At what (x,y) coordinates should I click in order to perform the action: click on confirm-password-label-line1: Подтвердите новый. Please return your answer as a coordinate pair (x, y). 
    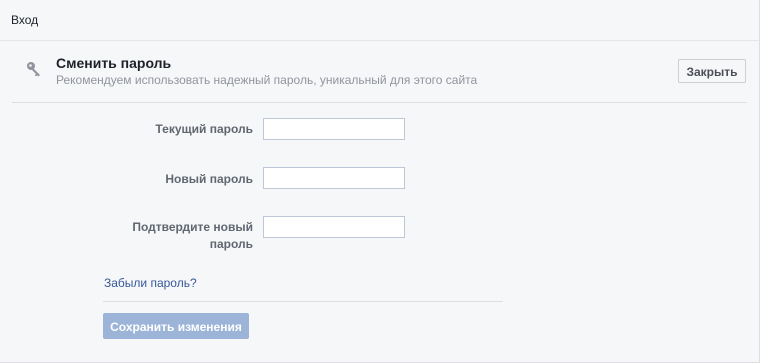
    Looking at the image, I should click on (192, 227).